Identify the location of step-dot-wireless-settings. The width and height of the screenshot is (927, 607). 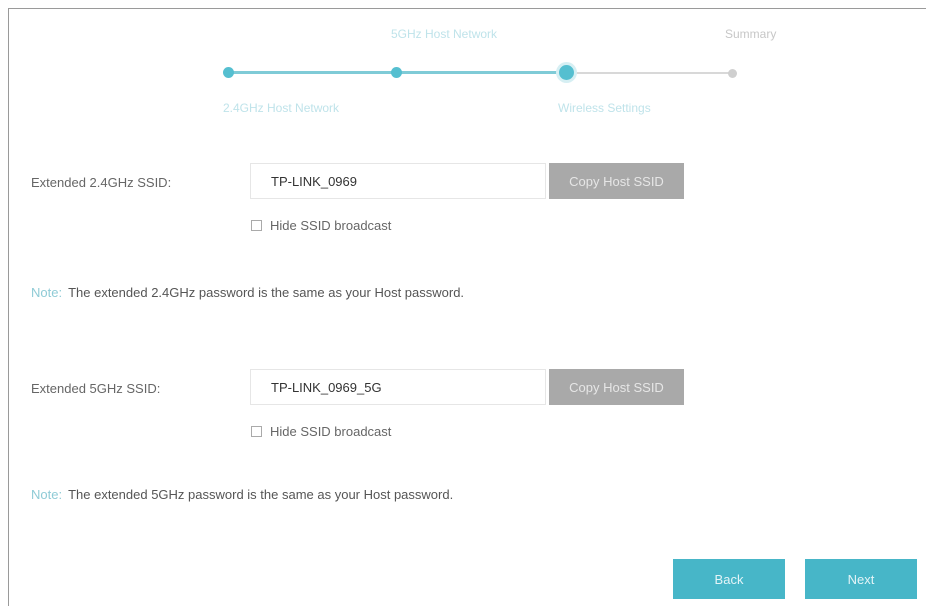
(566, 72).